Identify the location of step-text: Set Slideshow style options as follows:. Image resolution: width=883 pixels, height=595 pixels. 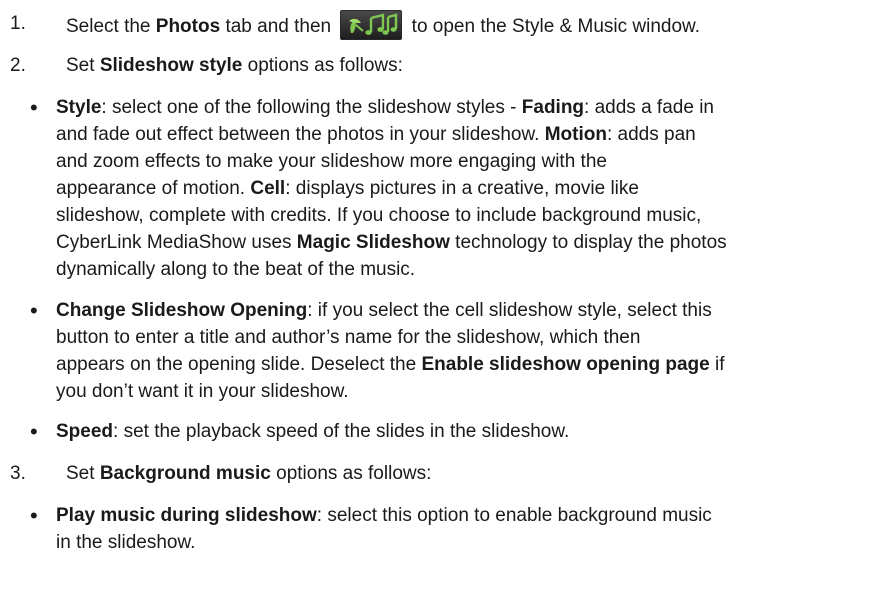
(234, 65).